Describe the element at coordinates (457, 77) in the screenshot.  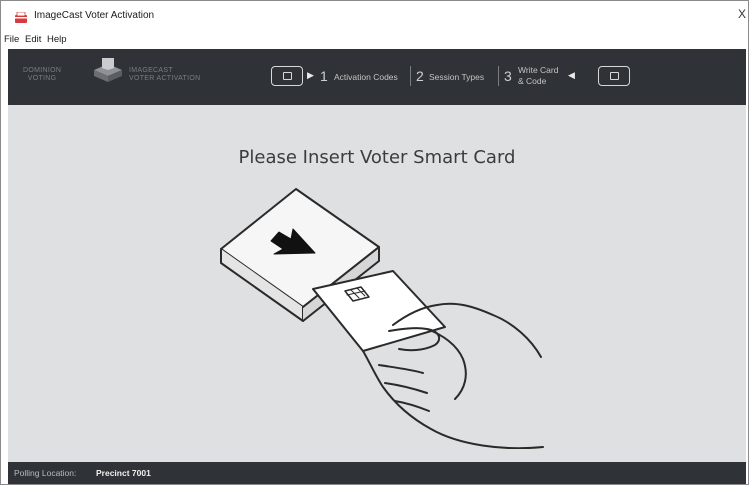
I see `step-2-label: Session Types` at that location.